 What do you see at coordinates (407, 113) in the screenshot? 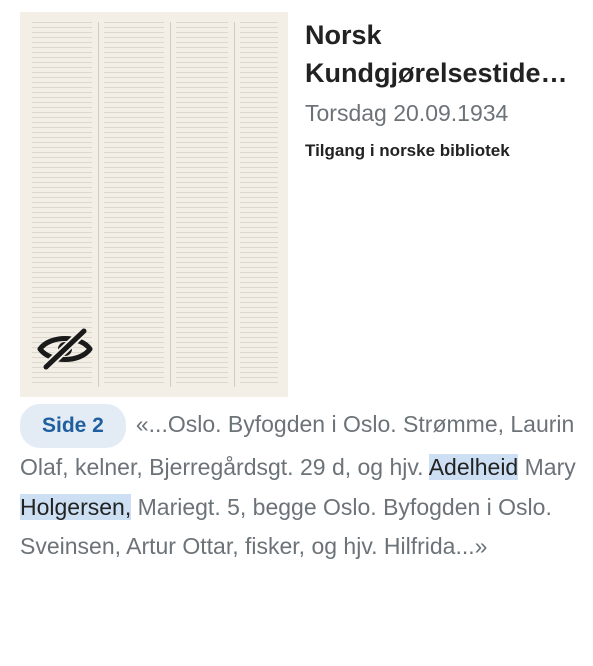
I see `publication-date: Torsdag 20.09.1934` at bounding box center [407, 113].